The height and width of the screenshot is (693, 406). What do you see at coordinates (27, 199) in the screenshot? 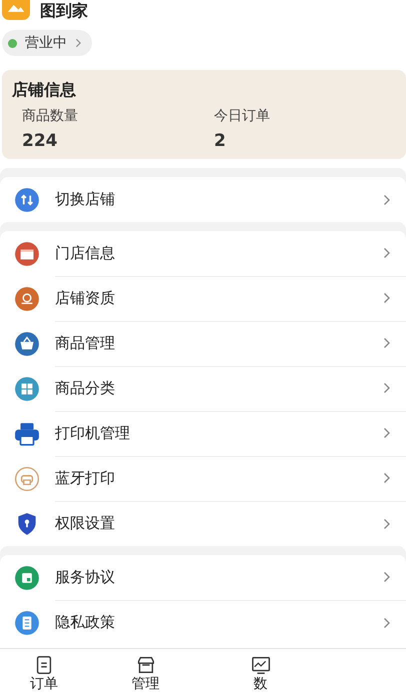
I see `switch-icon` at bounding box center [27, 199].